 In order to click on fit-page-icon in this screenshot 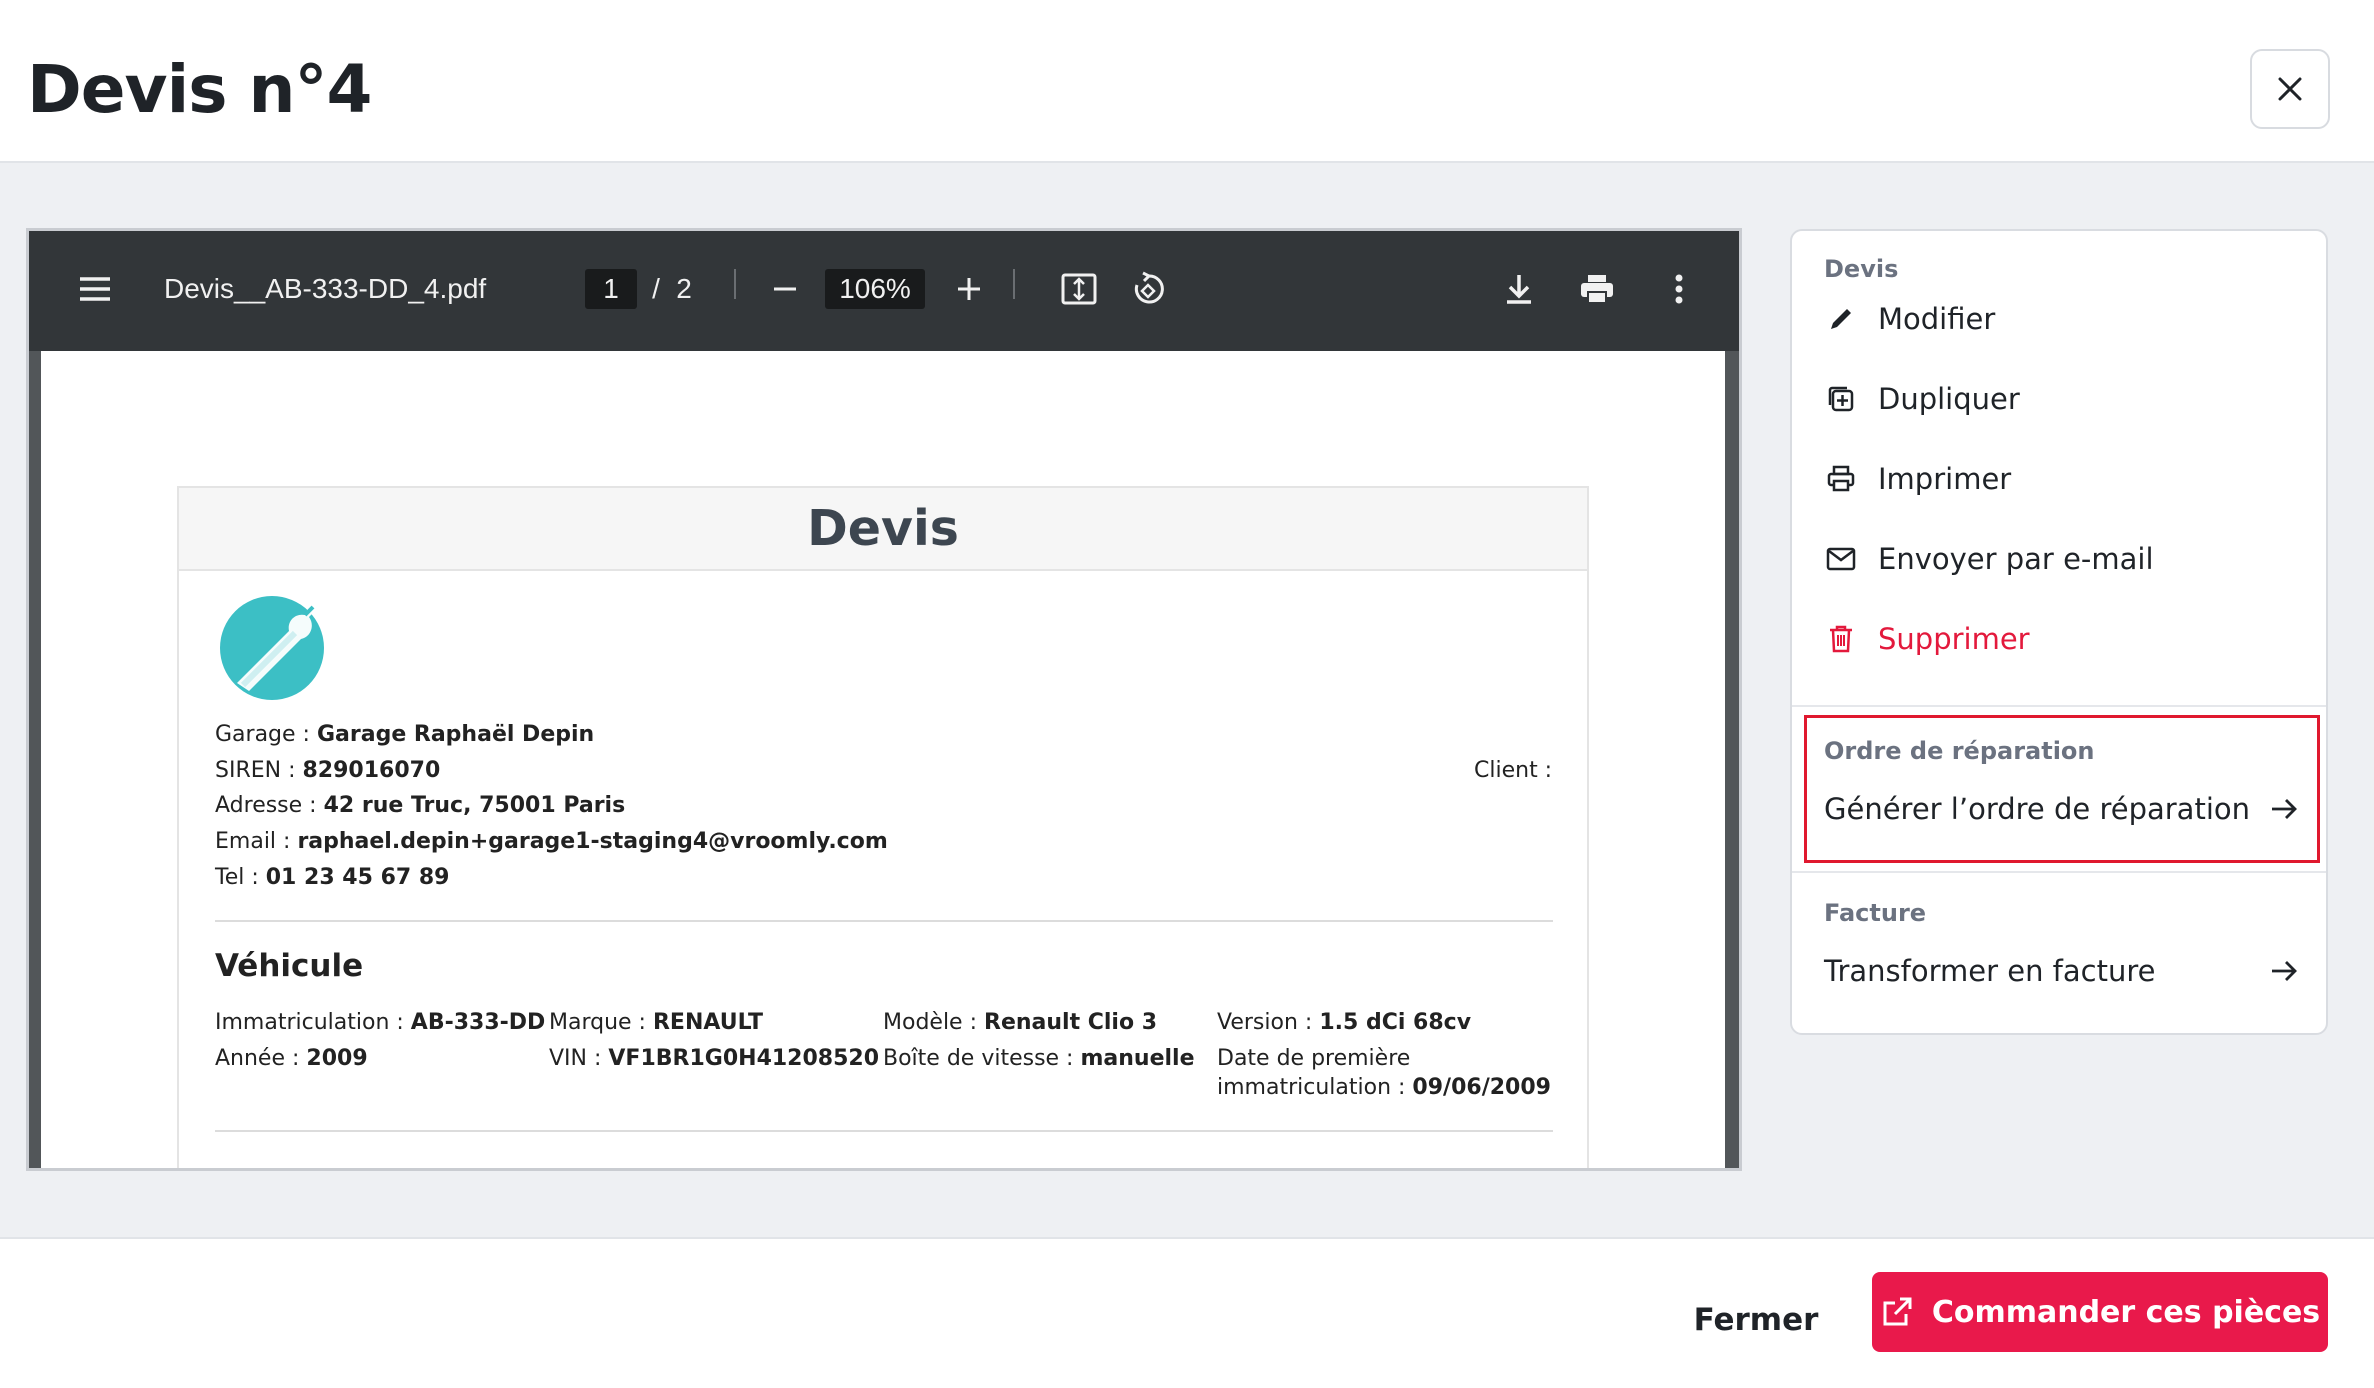, I will do `click(1079, 289)`.